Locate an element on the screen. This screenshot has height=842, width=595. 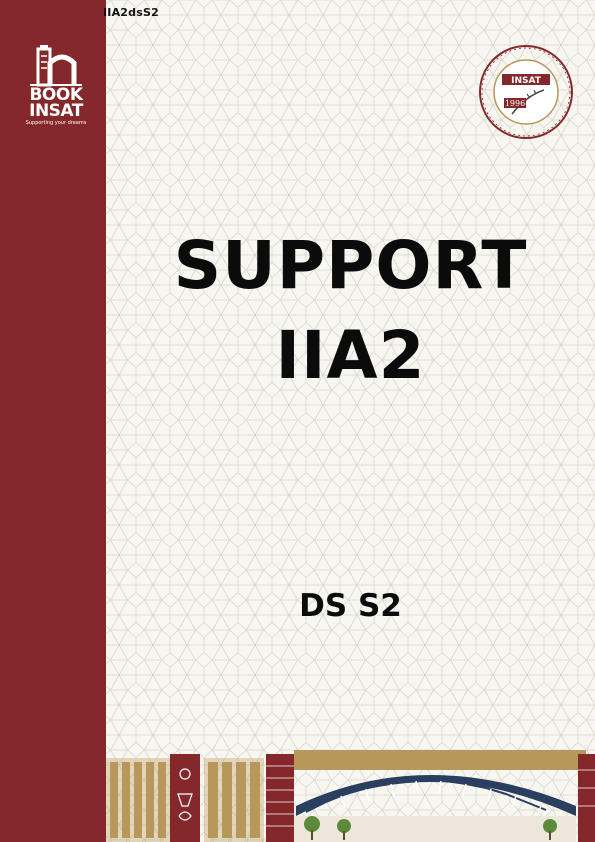
subtitle: DS S2 is located at coordinates (350, 606).